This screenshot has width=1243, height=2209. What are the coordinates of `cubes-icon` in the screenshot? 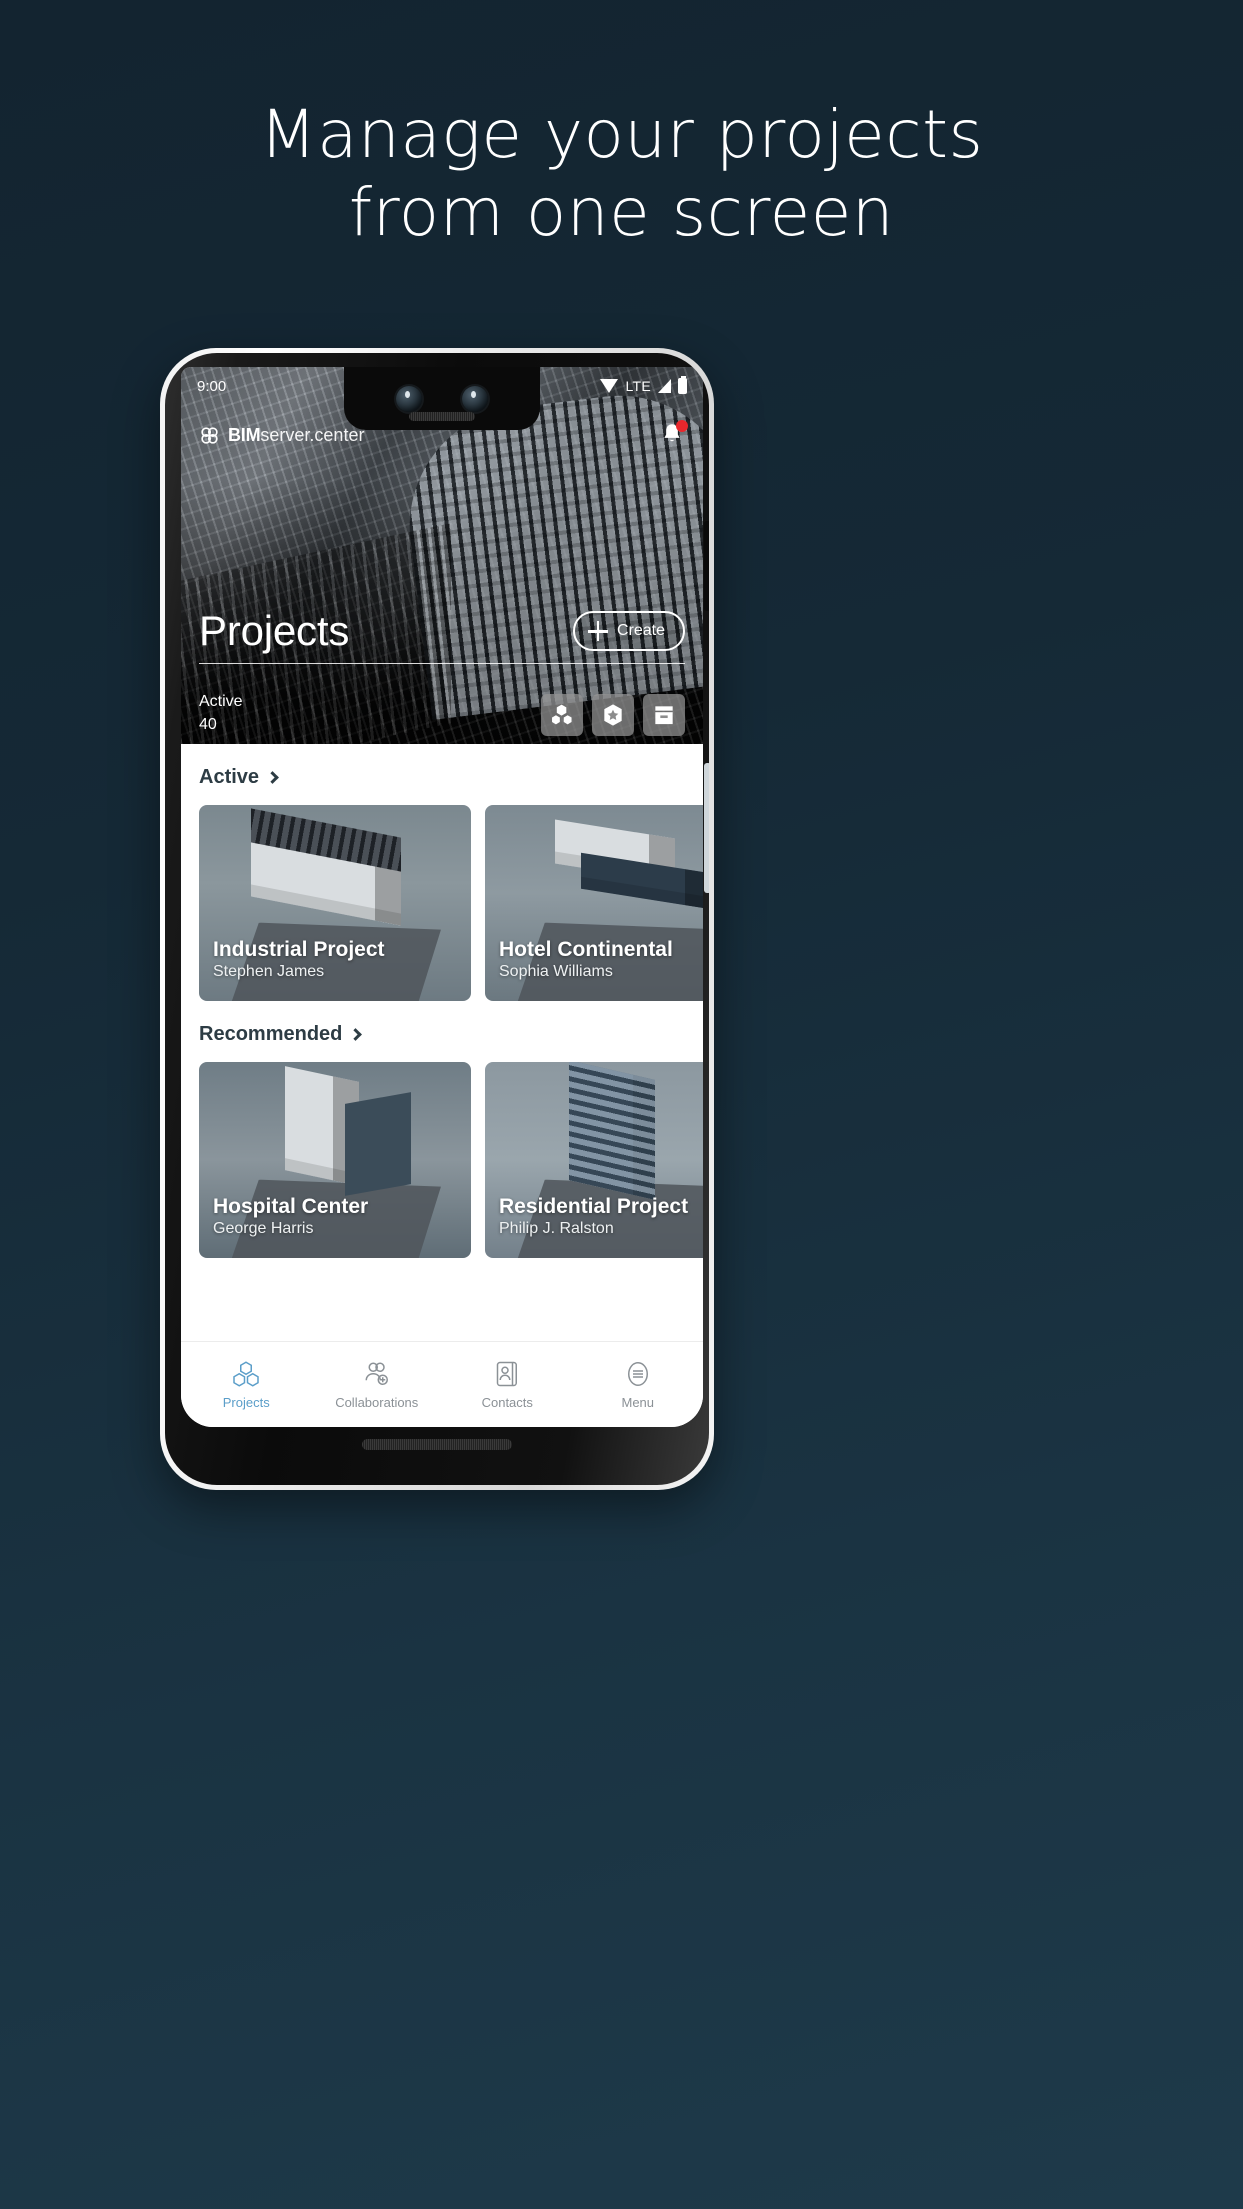 It's located at (246, 1374).